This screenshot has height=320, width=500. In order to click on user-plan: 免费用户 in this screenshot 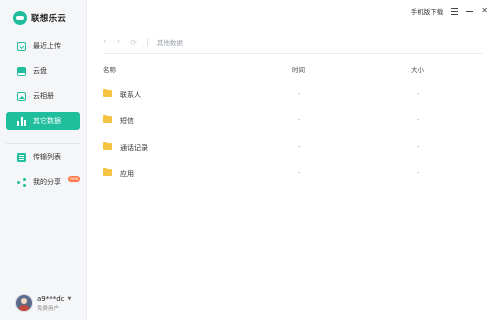, I will do `click(48, 308)`.